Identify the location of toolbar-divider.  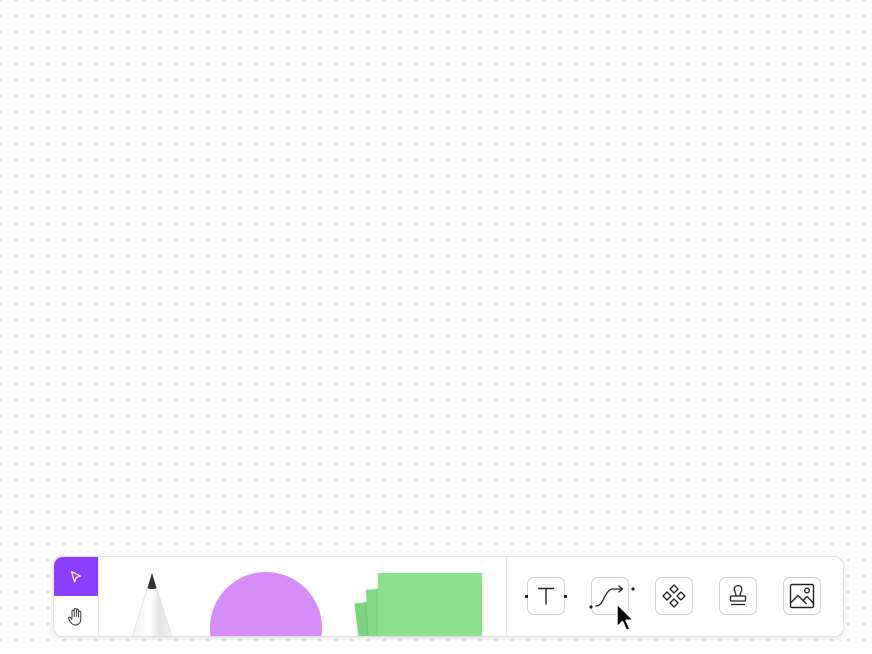
(506, 596).